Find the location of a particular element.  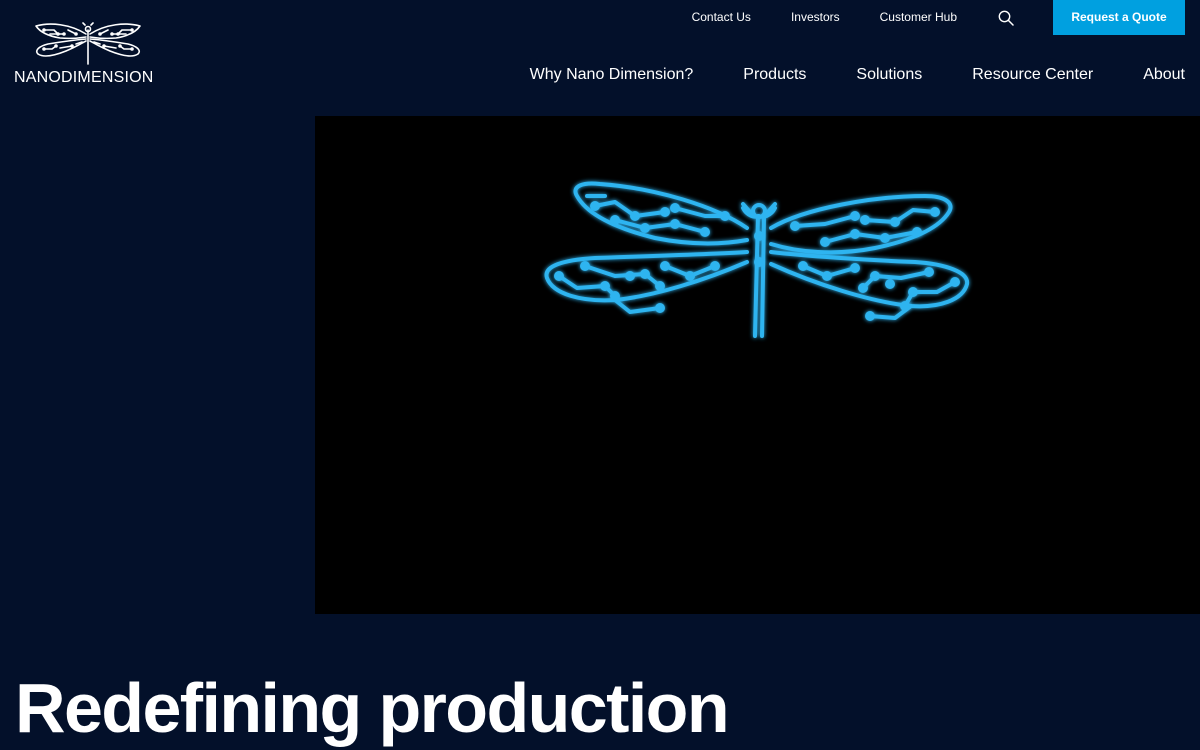

hero-headline: Redefining production is located at coordinates (372, 708).